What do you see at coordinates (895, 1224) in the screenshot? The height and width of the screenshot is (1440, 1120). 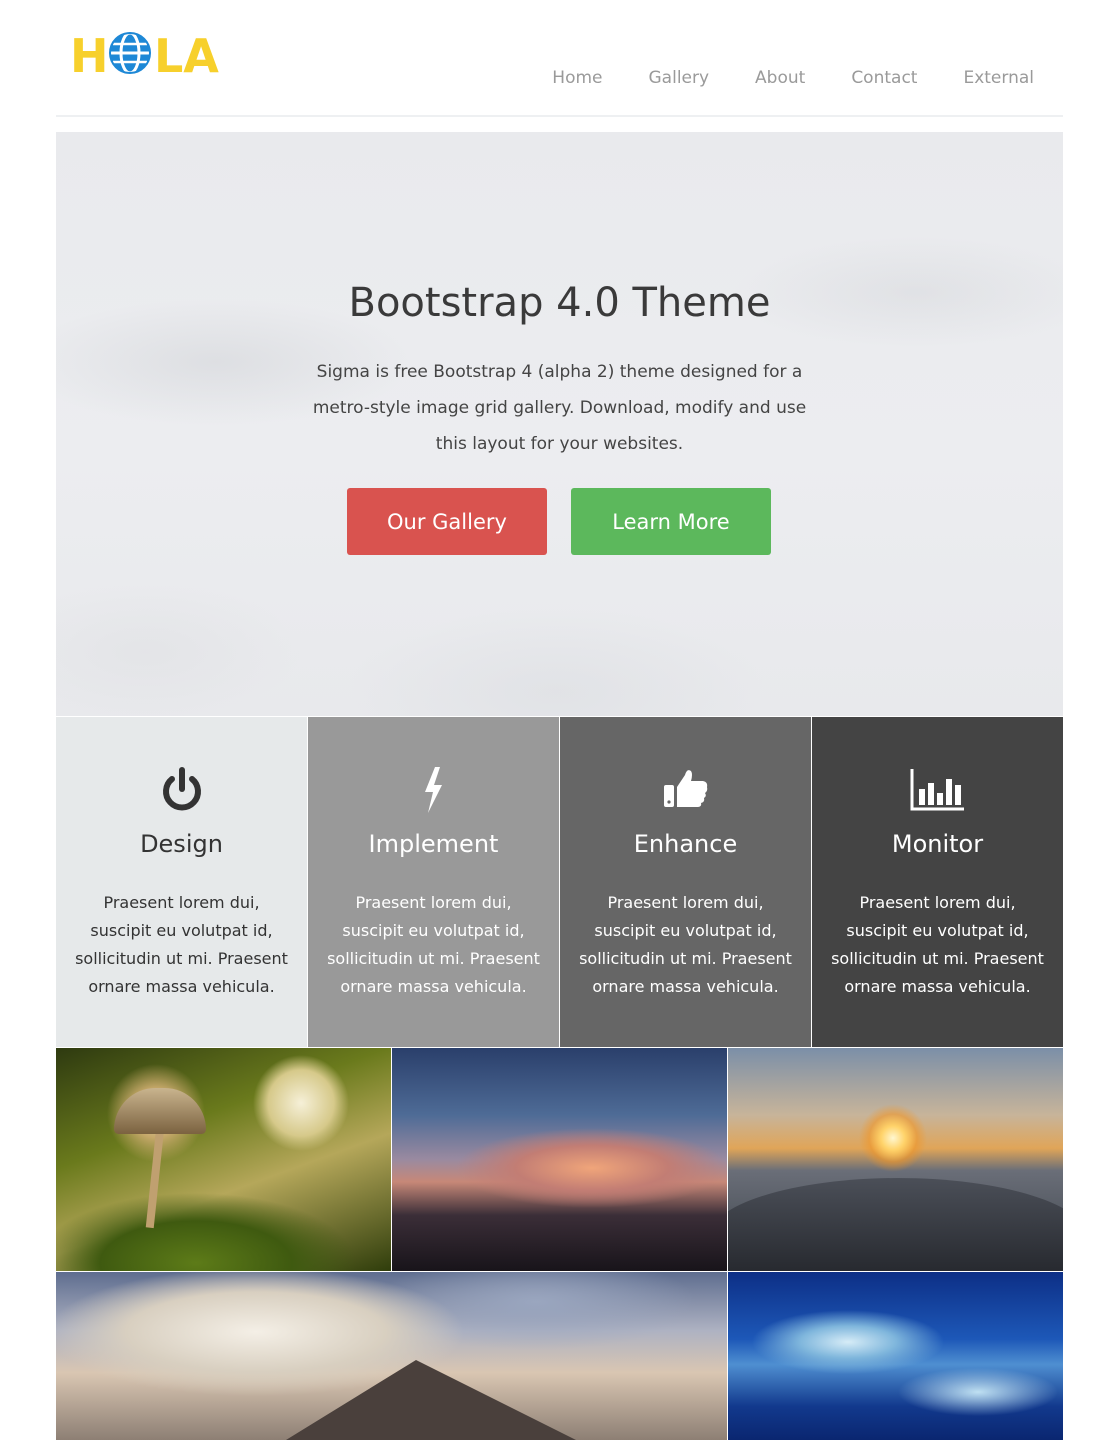 I see `skate-bowl` at bounding box center [895, 1224].